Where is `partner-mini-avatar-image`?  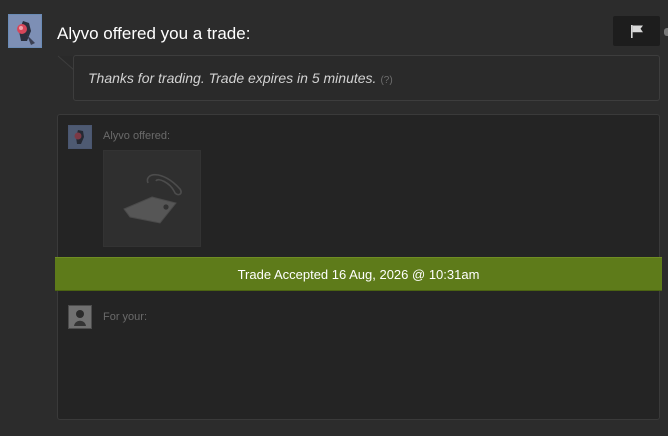
partner-mini-avatar-image is located at coordinates (80, 137).